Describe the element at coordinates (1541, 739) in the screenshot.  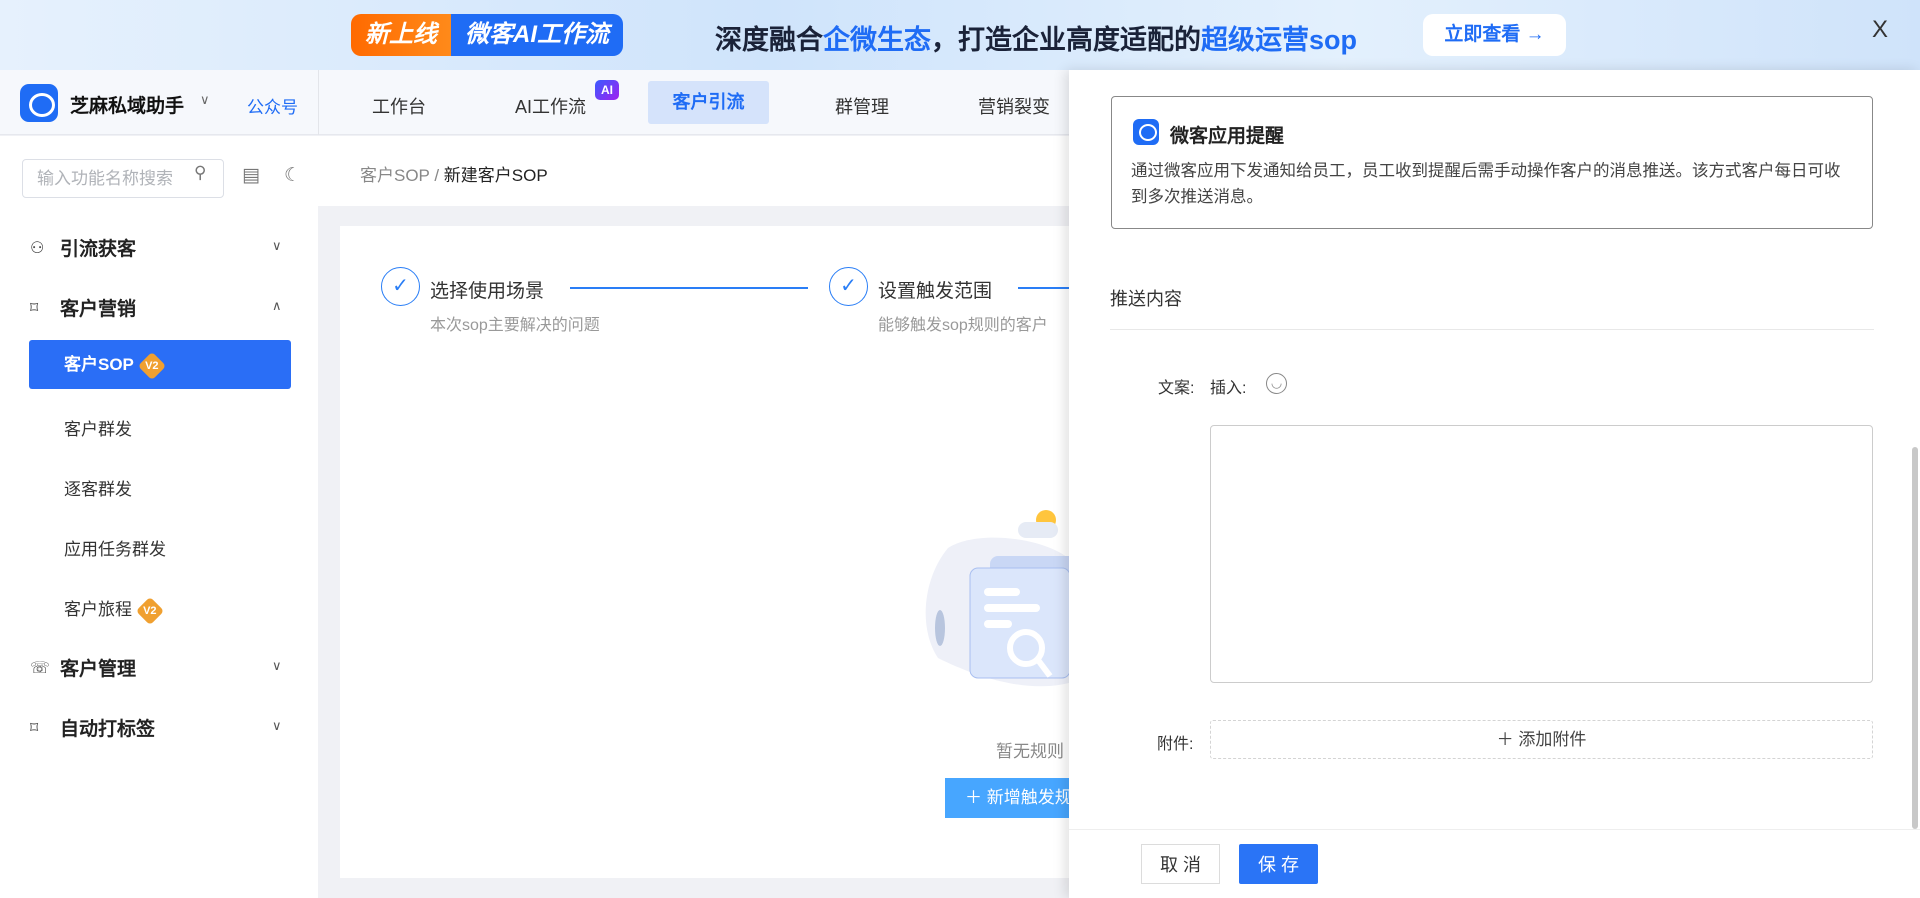
I see `add-attachment-button: ＋ 添加附件` at that location.